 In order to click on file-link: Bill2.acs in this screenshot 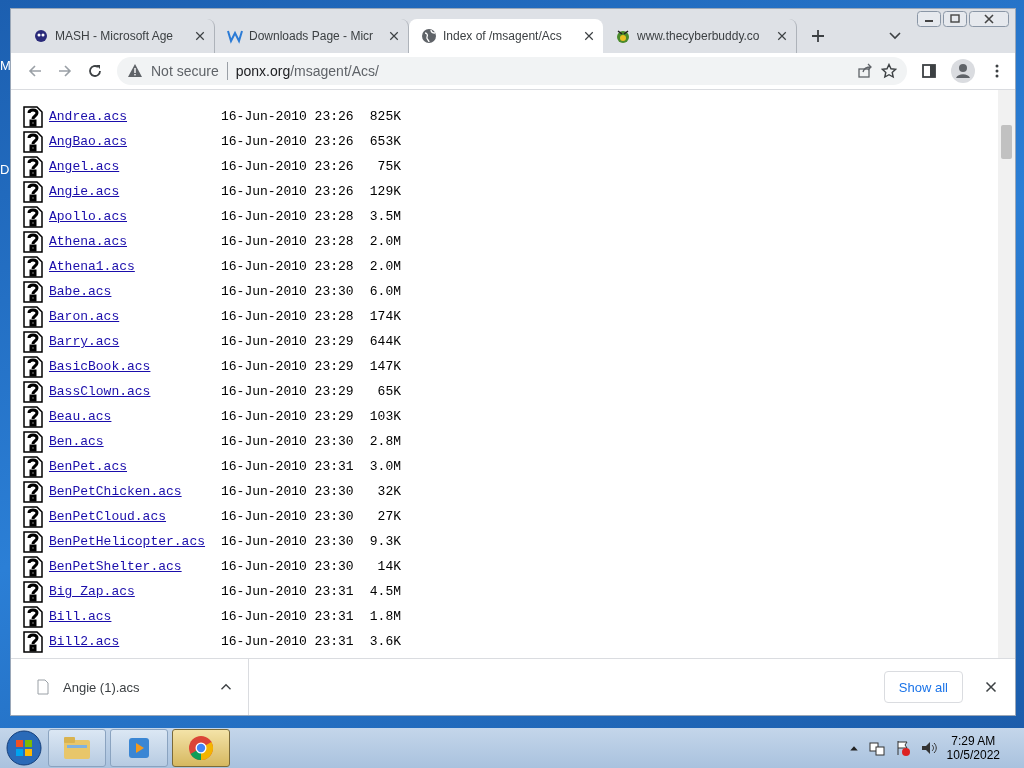, I will do `click(135, 641)`.